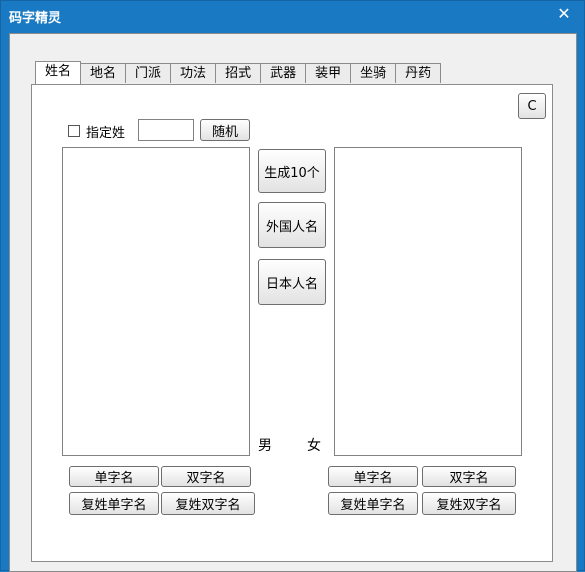 The image size is (585, 572). I want to click on tab-weapon: 武器, so click(283, 73).